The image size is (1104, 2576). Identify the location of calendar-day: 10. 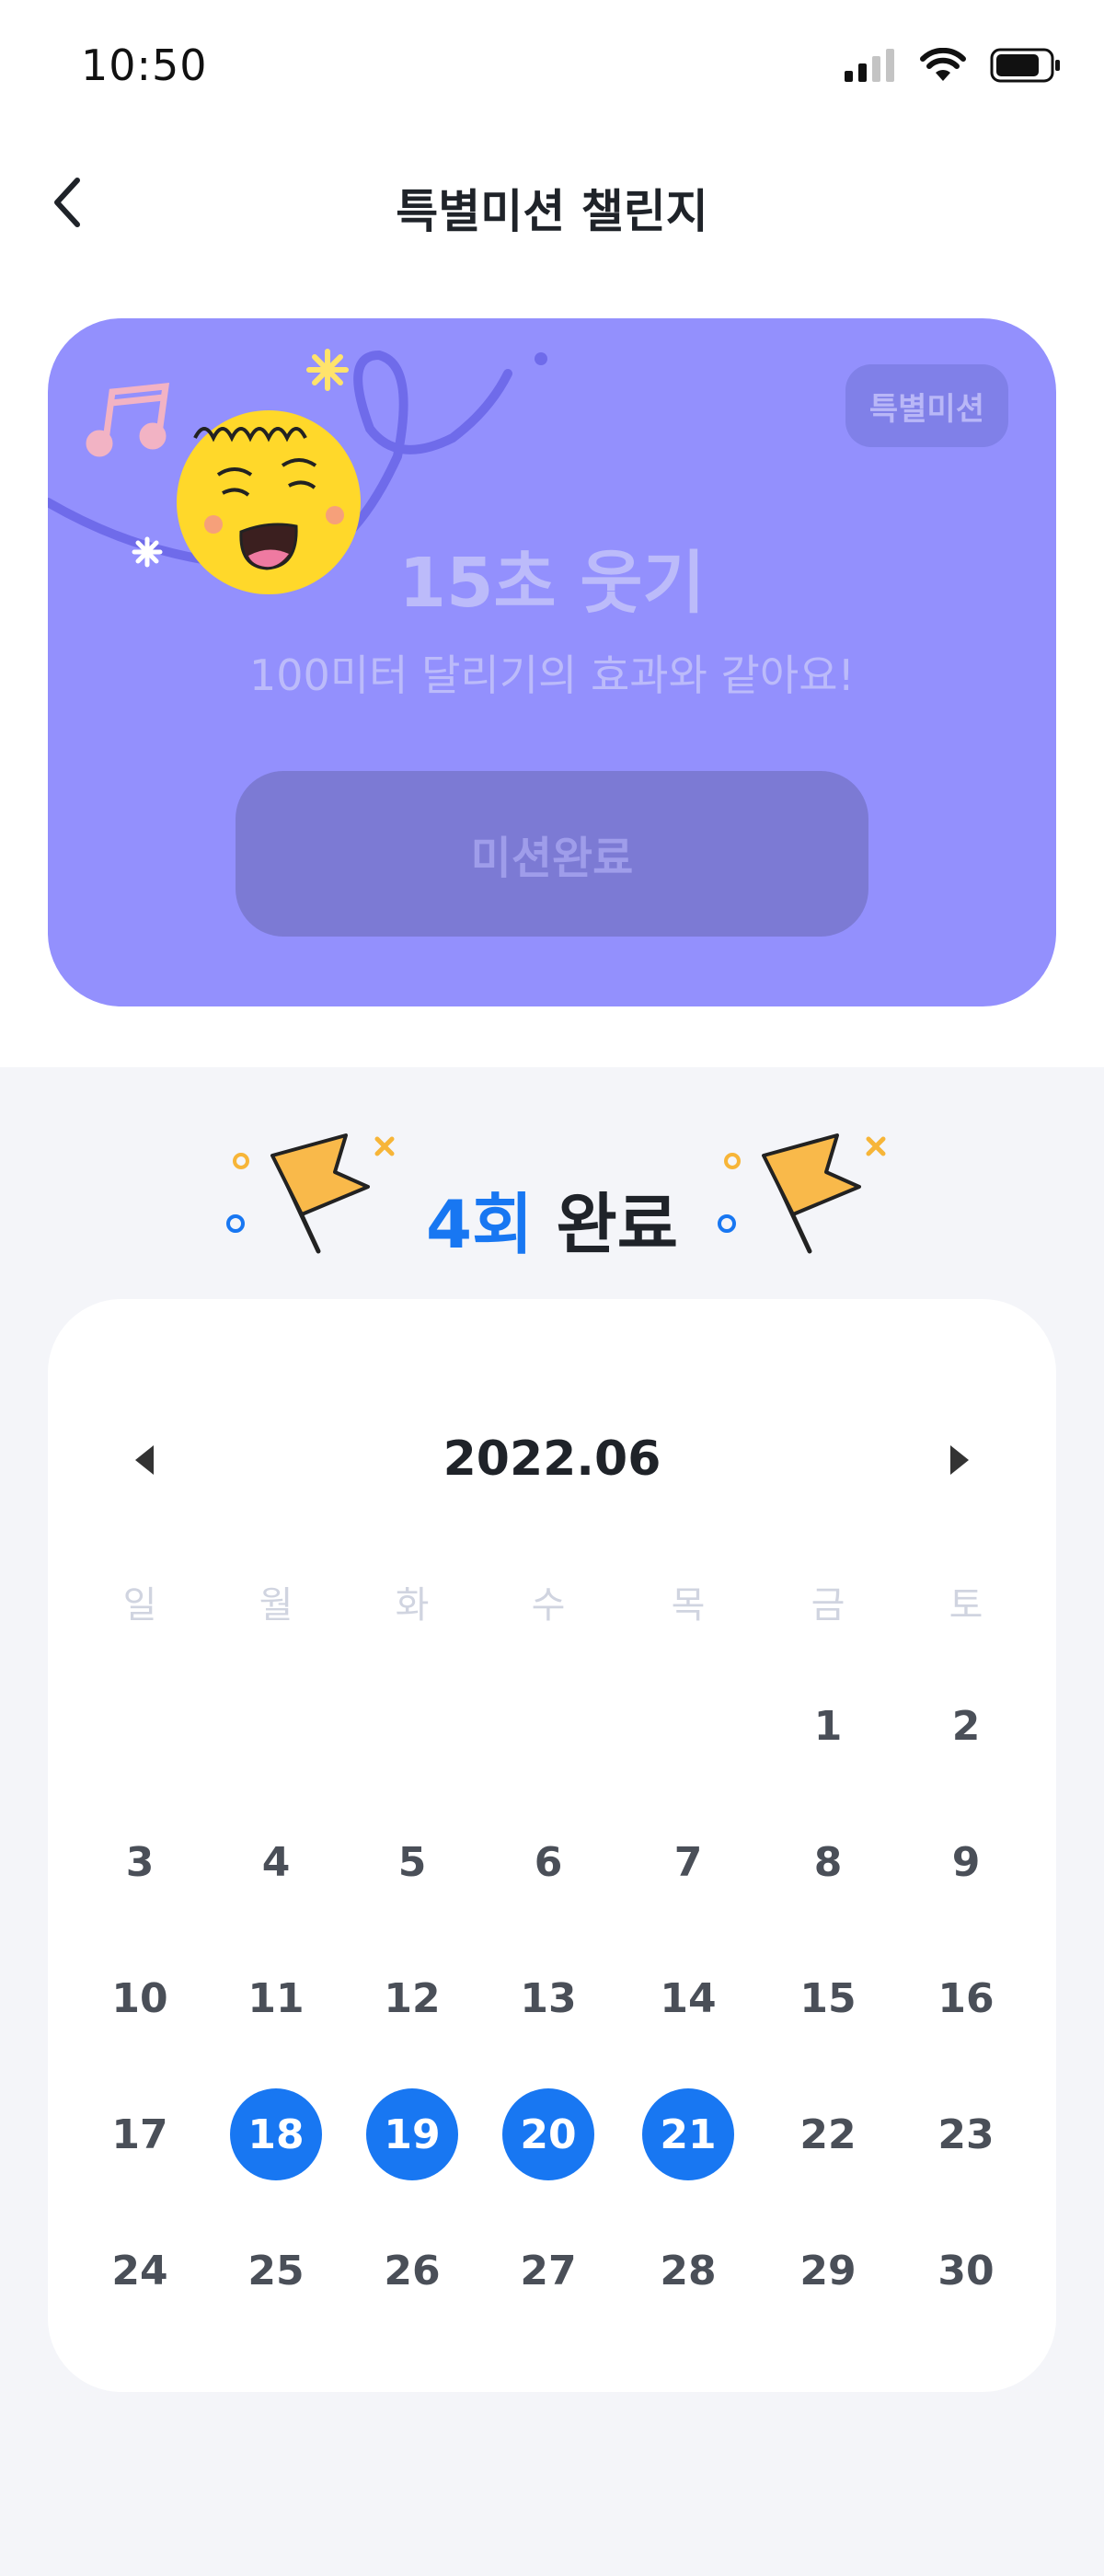
(140, 1998).